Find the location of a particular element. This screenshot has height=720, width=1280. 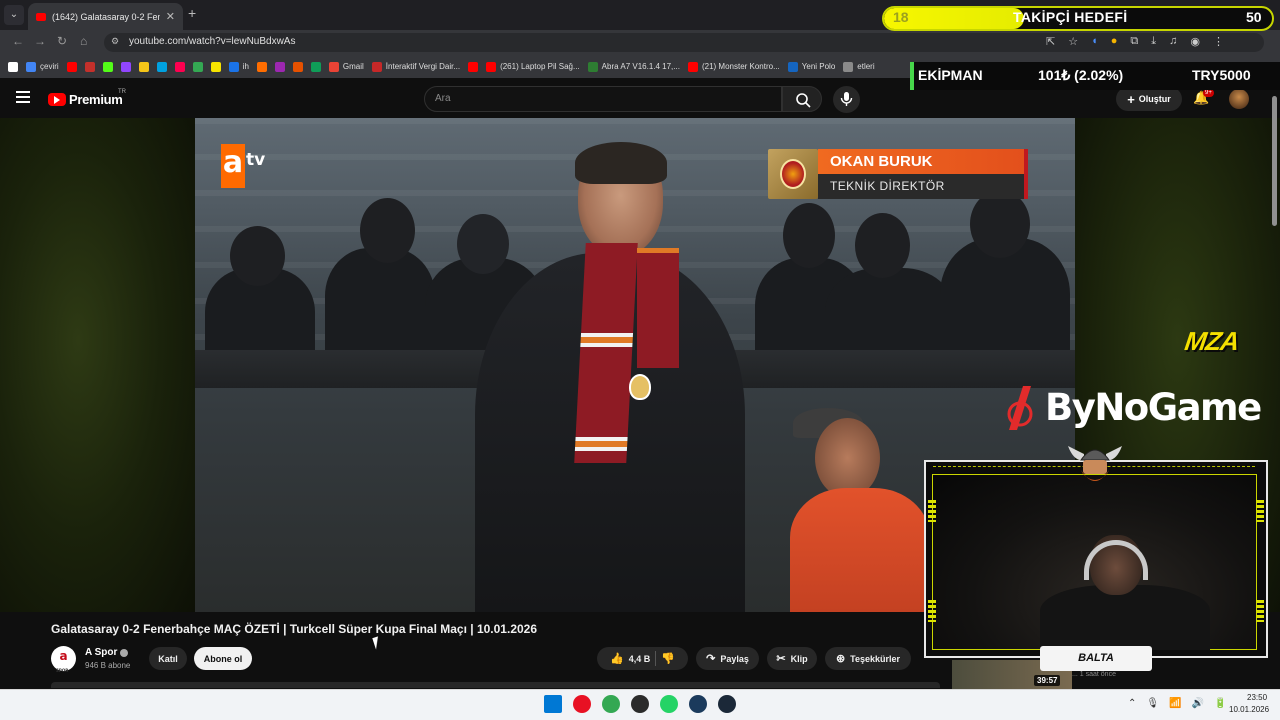

chrome-icon is located at coordinates (611, 704).